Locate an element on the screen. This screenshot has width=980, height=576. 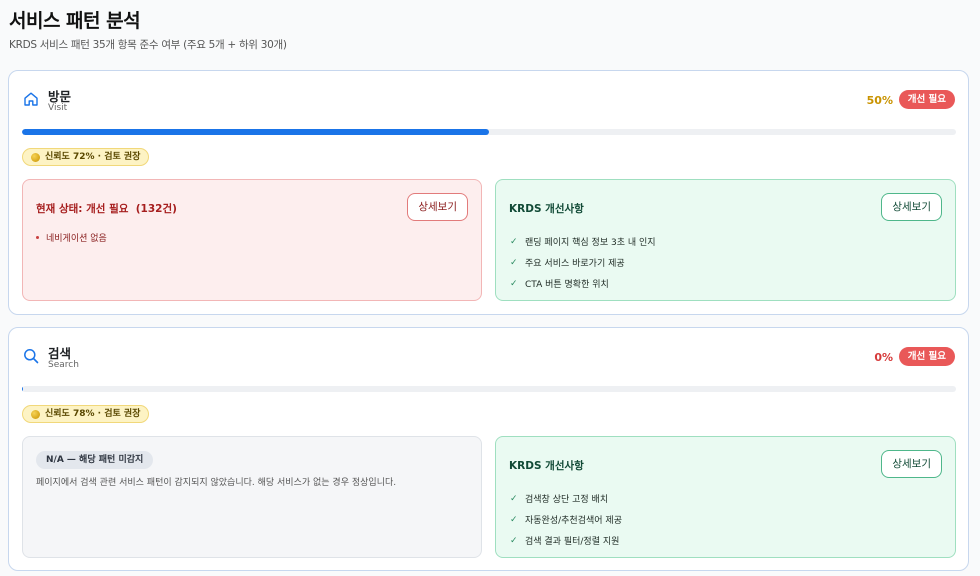
home-icon is located at coordinates (31, 99).